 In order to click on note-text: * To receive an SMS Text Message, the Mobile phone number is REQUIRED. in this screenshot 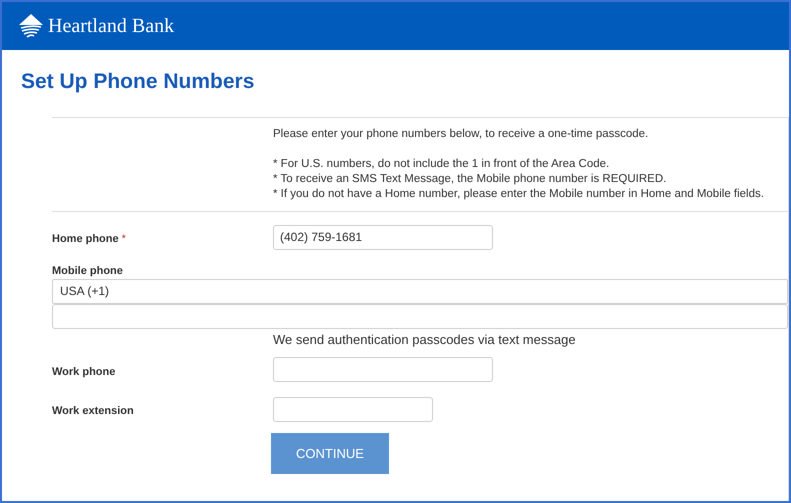, I will do `click(470, 179)`.